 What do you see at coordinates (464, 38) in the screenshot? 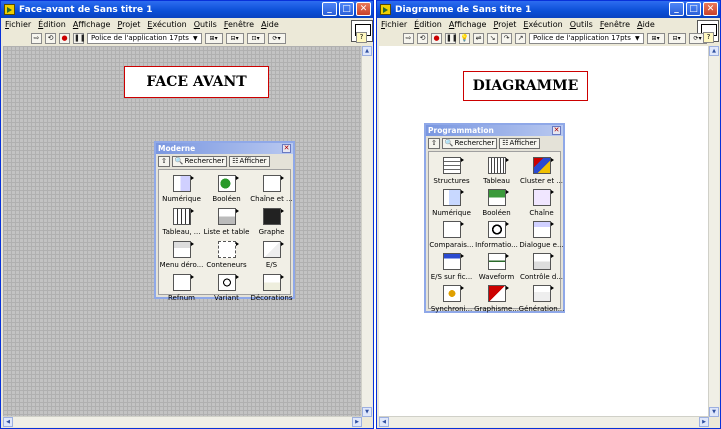
I see `highlight-execution-icon: 💡` at bounding box center [464, 38].